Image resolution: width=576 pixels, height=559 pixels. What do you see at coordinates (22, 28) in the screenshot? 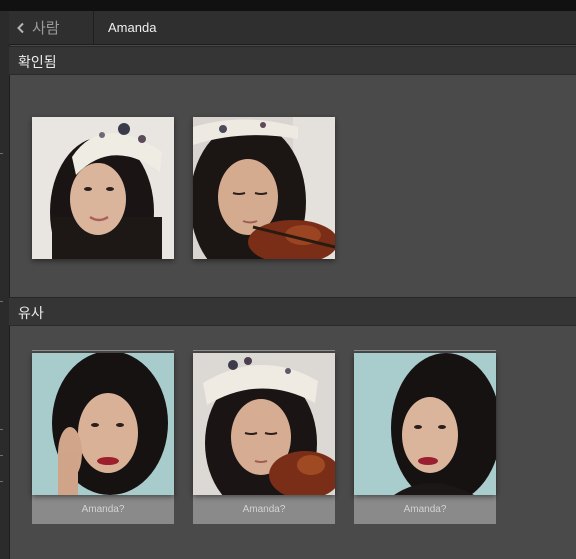
I see `chevron-left-icon` at bounding box center [22, 28].